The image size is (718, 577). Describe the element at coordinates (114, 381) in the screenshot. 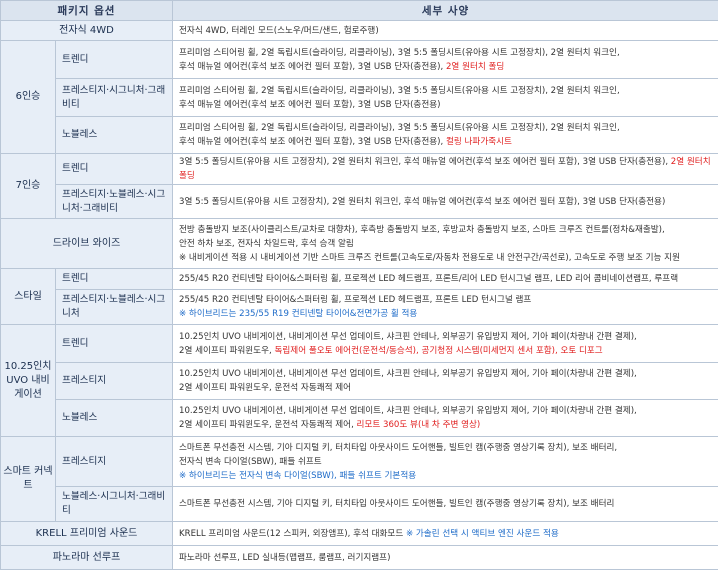

I see `sub-nav-prestige: 프레스티지` at that location.